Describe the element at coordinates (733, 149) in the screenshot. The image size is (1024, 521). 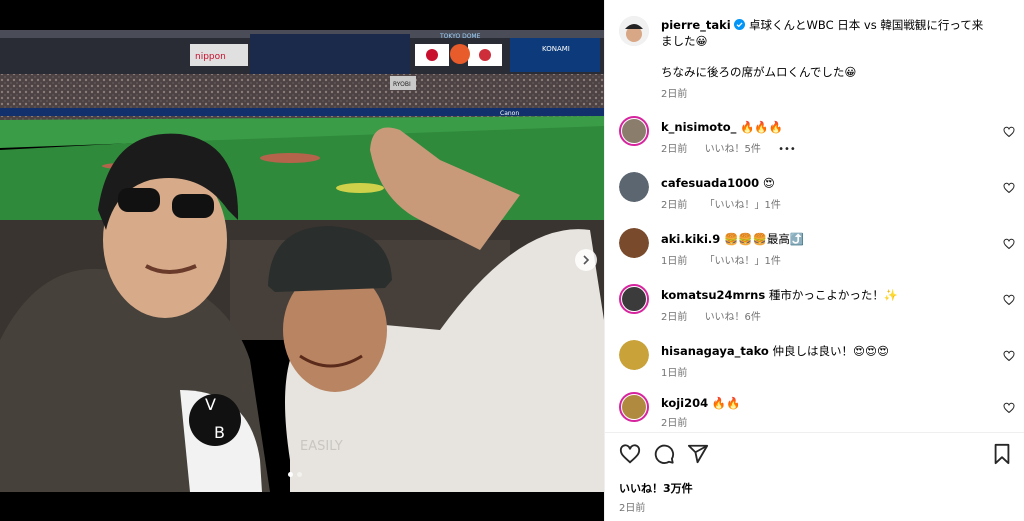
I see `comment-likes: いいね！5件` at that location.